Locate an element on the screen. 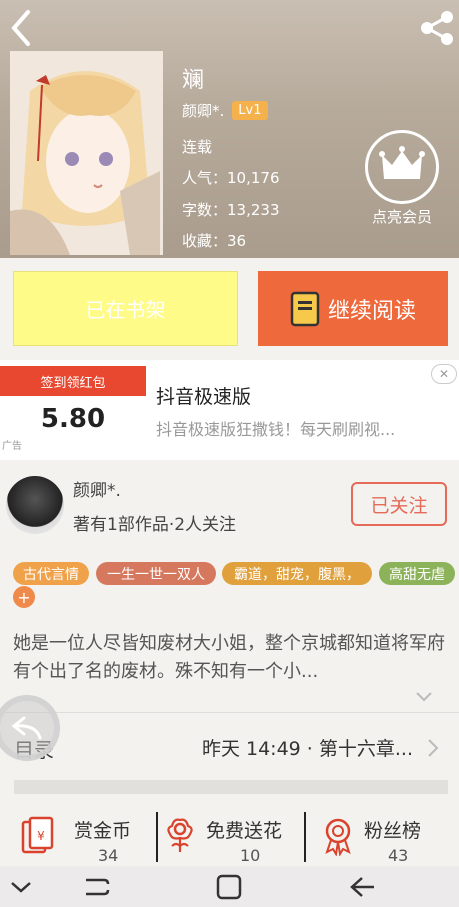 This screenshot has width=459, height=907. favorites-label: 收藏： is located at coordinates (205, 241).